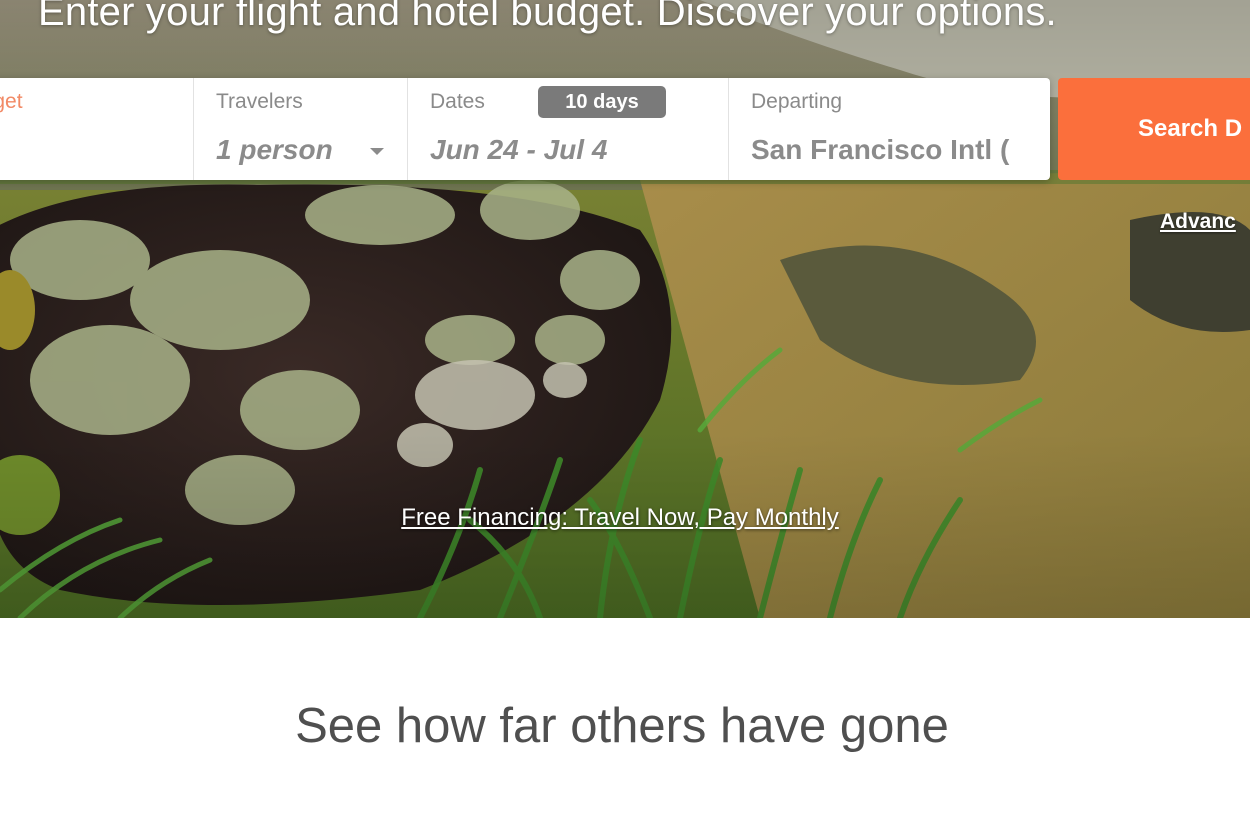 The image size is (1250, 830). What do you see at coordinates (1154, 129) in the screenshot?
I see `search-button: Search D` at bounding box center [1154, 129].